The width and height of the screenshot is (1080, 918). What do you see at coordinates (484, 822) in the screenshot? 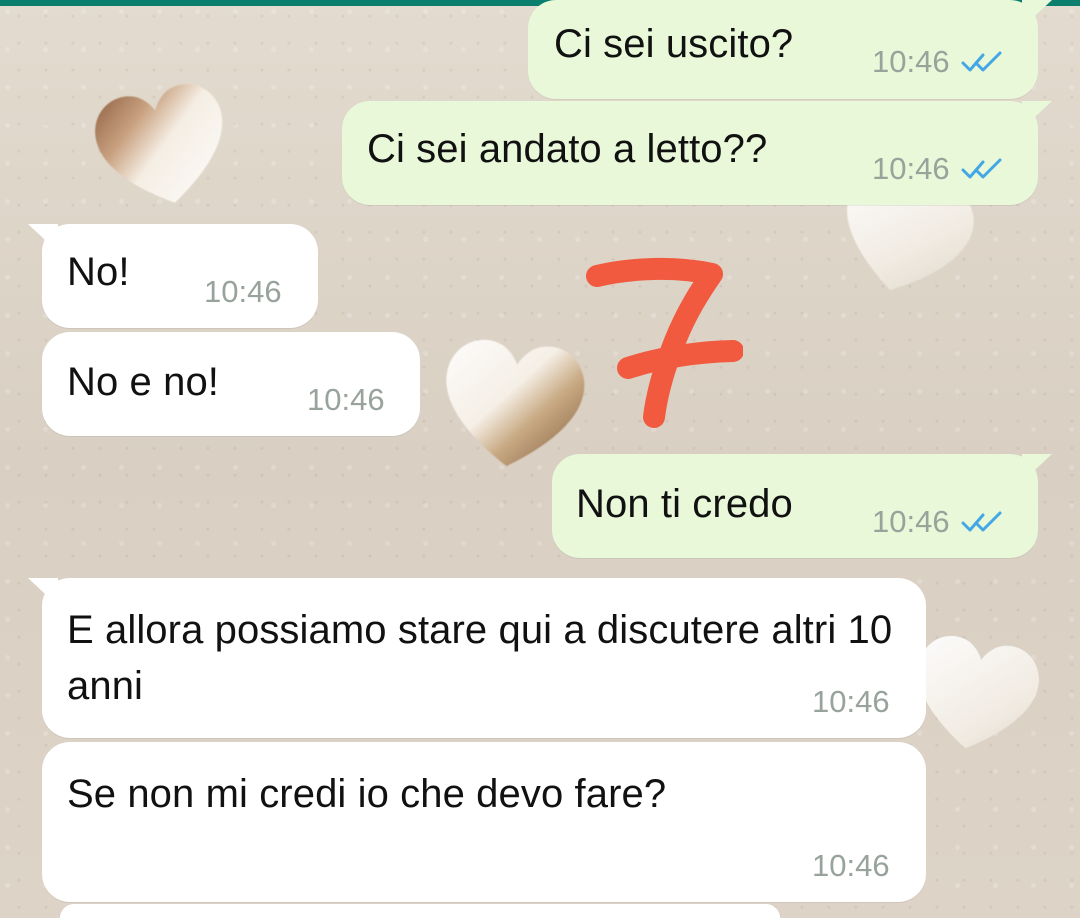
I see `message-bubble-incoming: Se non mi credi io che devo fare? 10:46` at bounding box center [484, 822].